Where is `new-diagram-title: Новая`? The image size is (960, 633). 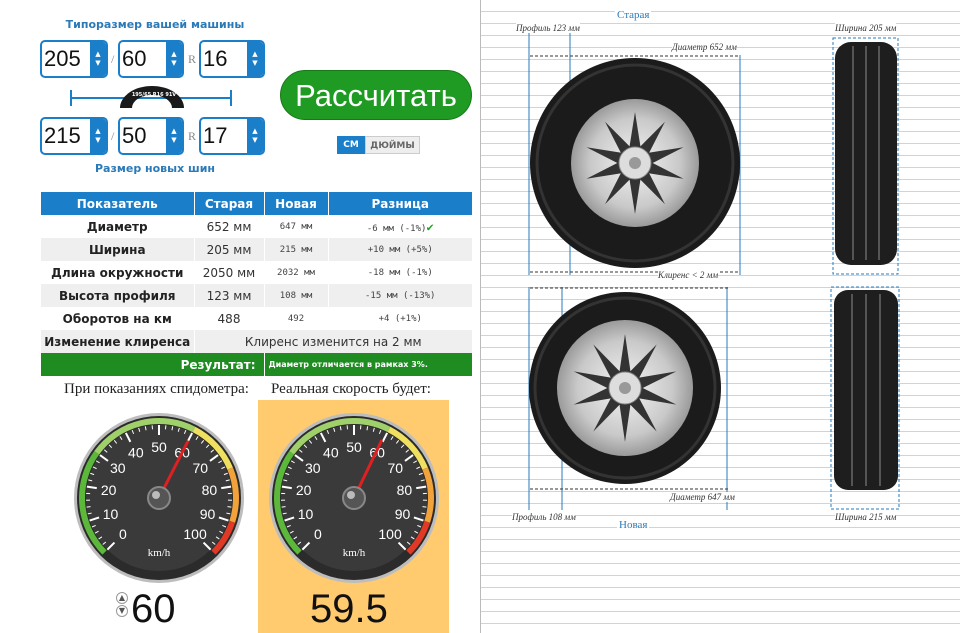
new-diagram-title: Новая is located at coordinates (633, 525).